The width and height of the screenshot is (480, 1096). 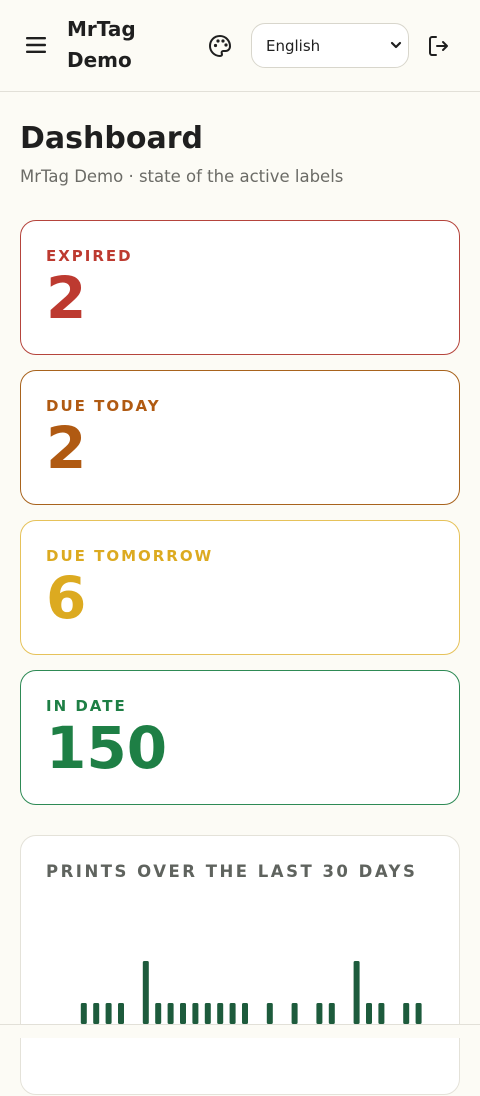 I want to click on language-select: English, so click(x=330, y=45).